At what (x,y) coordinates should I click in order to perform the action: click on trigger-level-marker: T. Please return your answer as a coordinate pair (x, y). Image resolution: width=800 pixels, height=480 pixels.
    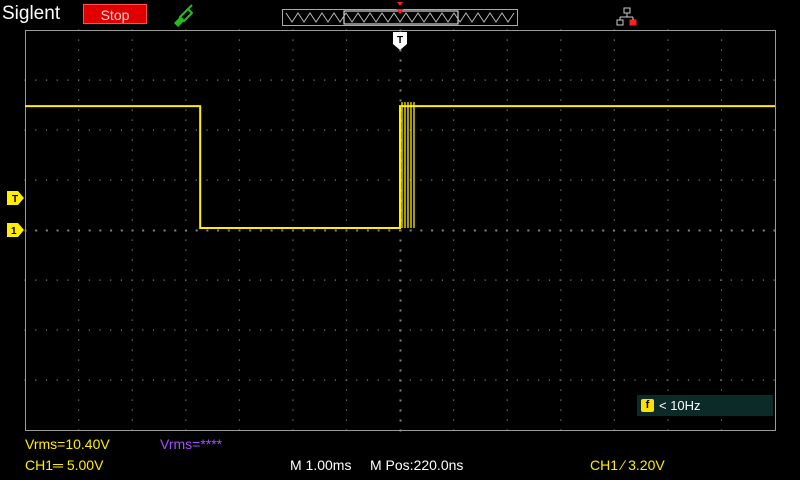
    Looking at the image, I should click on (16, 198).